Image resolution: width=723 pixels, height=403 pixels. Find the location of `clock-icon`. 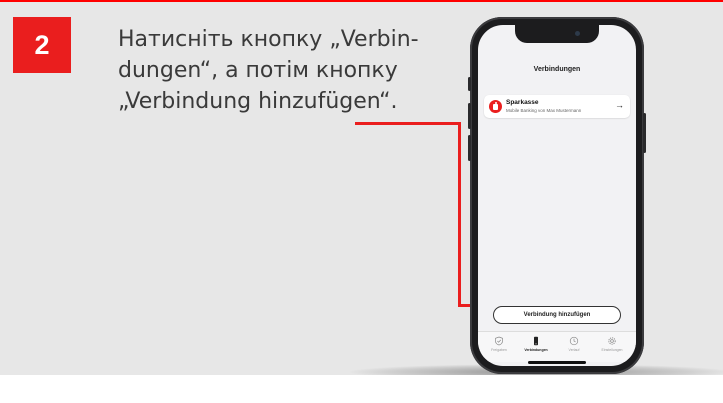

clock-icon is located at coordinates (574, 341).